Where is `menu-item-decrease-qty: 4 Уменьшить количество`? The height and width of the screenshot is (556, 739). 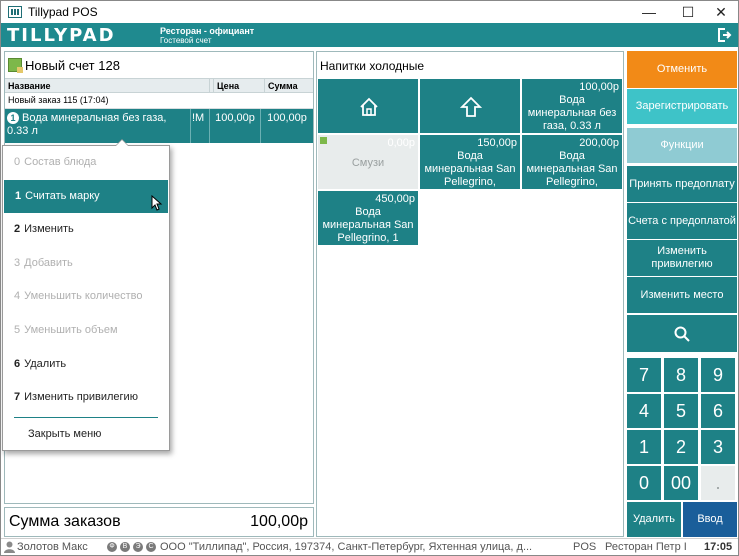 menu-item-decrease-qty: 4 Уменьшить количество is located at coordinates (86, 297).